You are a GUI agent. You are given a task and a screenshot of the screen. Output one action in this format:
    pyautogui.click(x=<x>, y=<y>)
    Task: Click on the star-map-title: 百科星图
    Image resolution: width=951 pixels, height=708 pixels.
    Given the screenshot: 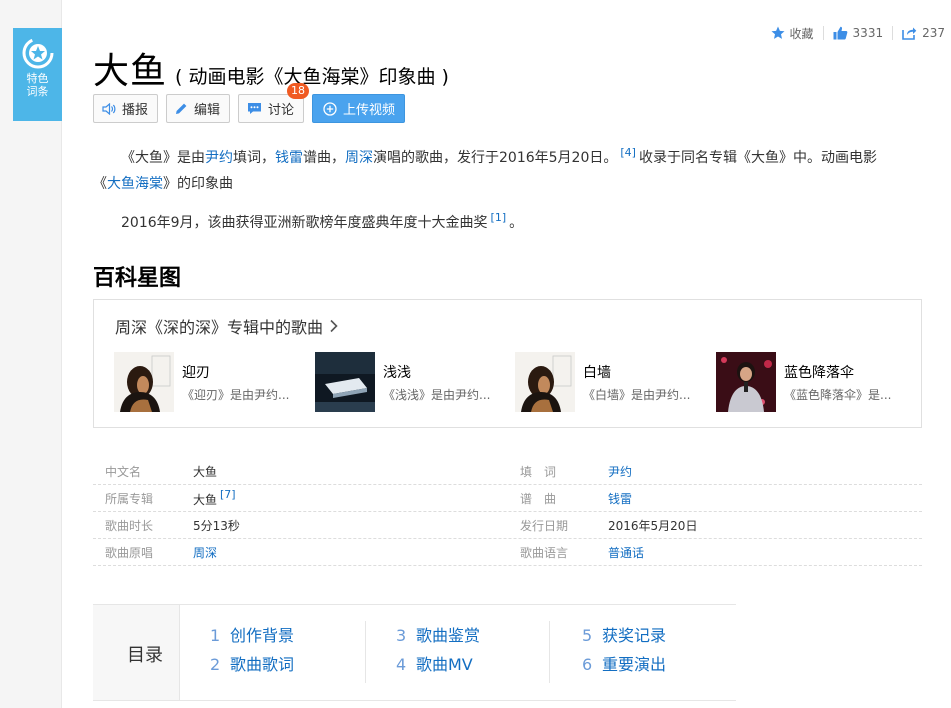 What is the action you would take?
    pyautogui.click(x=137, y=278)
    